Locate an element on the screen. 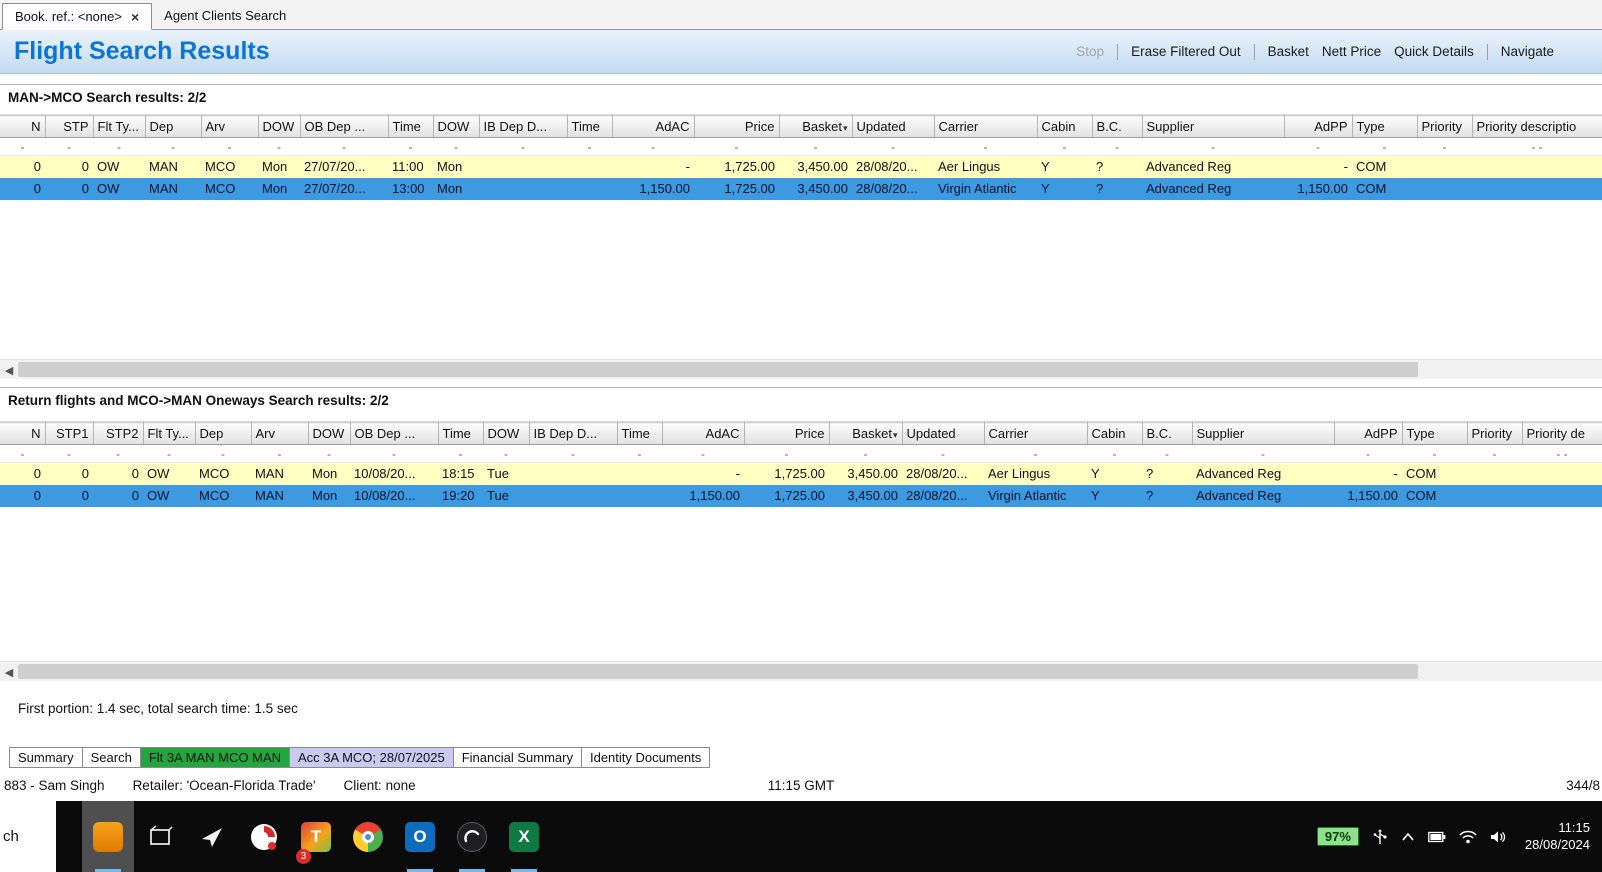 This screenshot has width=1602, height=872. battery-percent-badge: 97% is located at coordinates (1337, 836).